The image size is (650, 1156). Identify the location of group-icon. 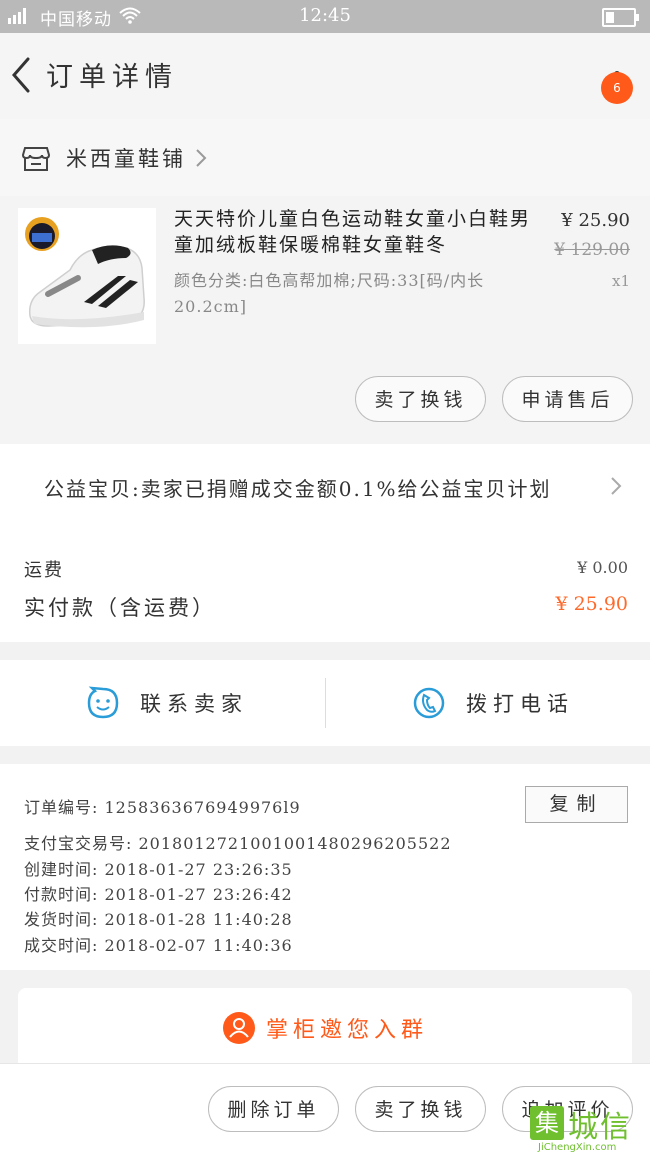
(239, 1028).